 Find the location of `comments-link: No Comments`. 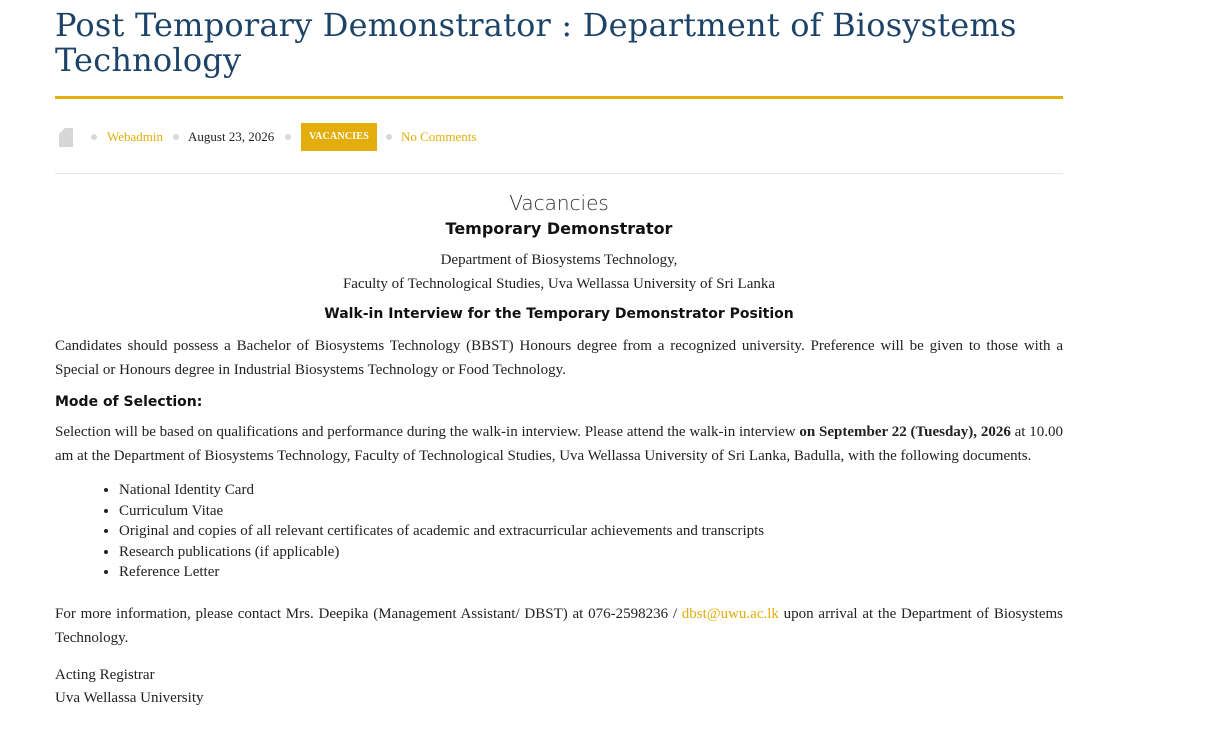

comments-link: No Comments is located at coordinates (438, 137).